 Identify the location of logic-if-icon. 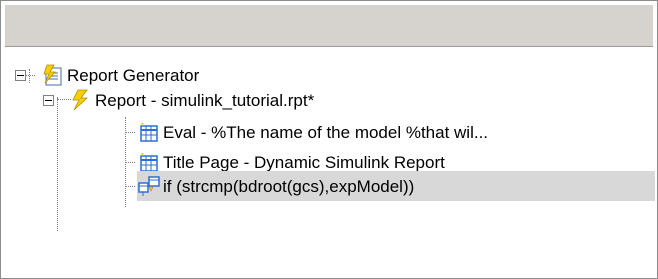
(149, 190).